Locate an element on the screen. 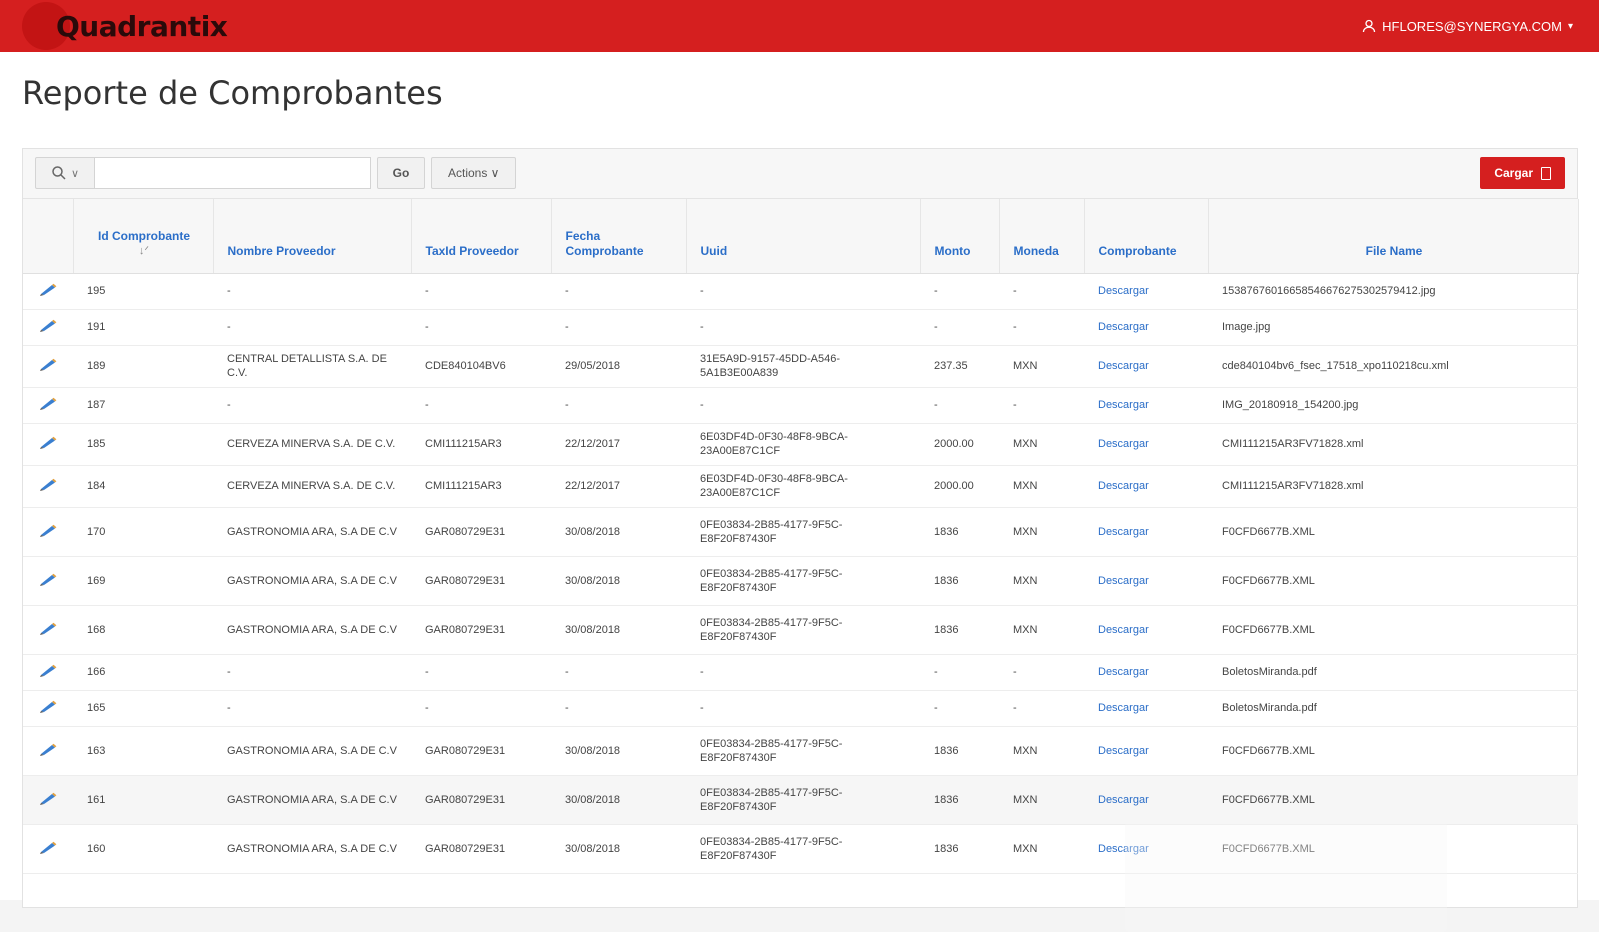  actions-menu-button: Actions ∨ is located at coordinates (474, 173).